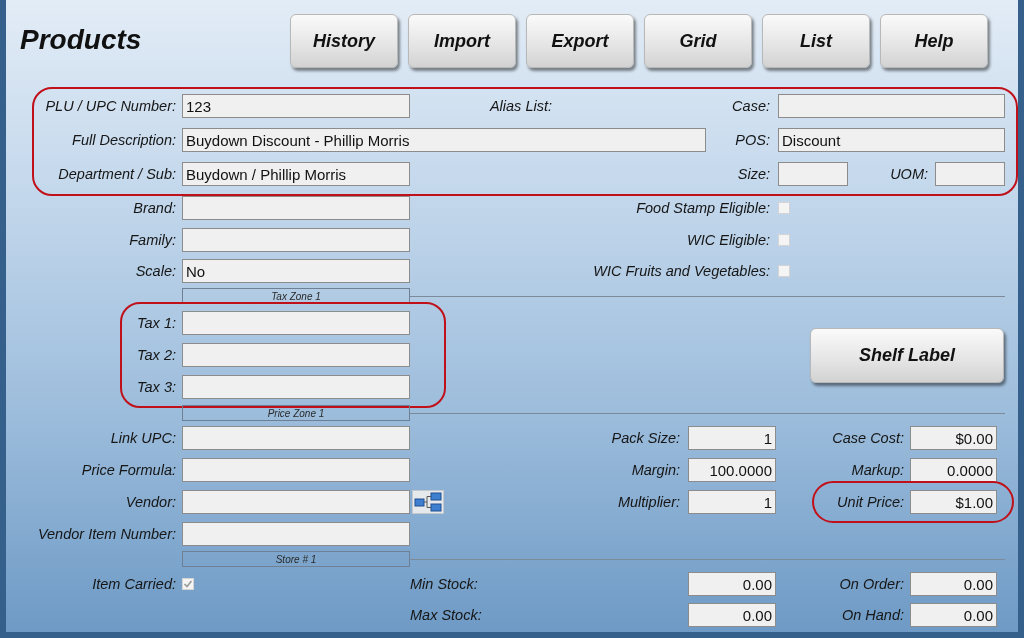  What do you see at coordinates (117, 174) in the screenshot?
I see `field-label: Department / Sub:` at bounding box center [117, 174].